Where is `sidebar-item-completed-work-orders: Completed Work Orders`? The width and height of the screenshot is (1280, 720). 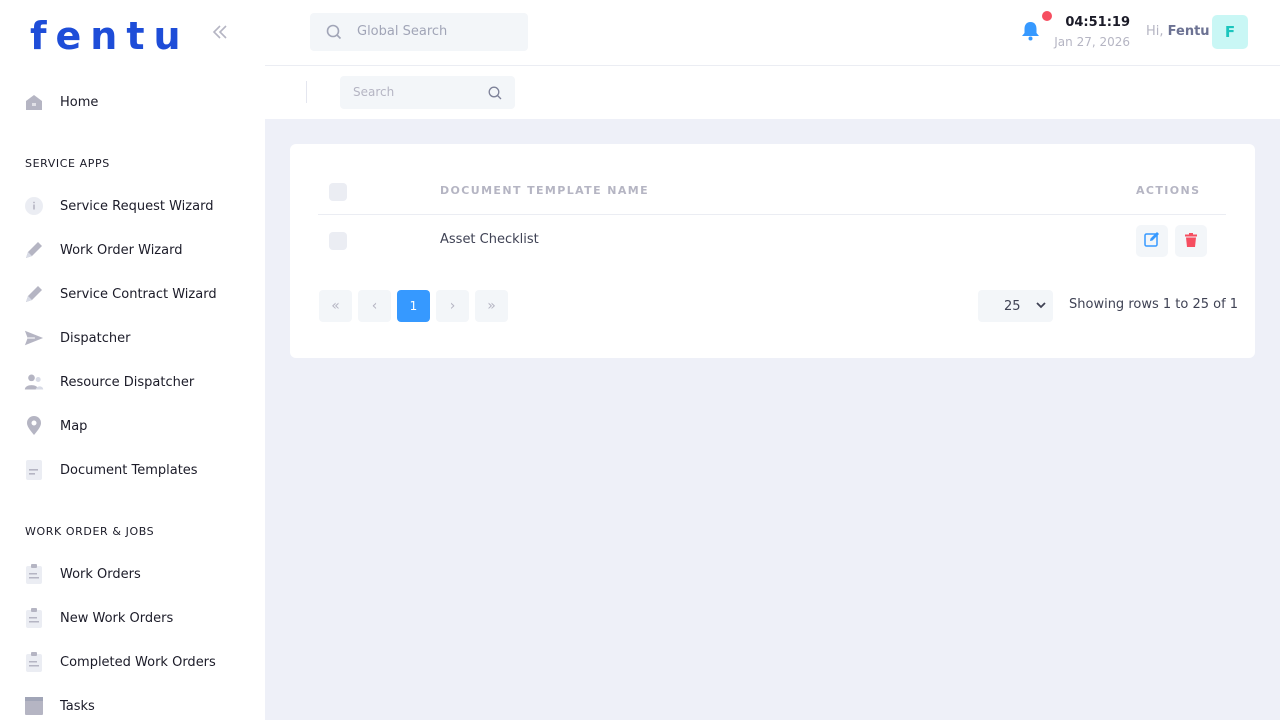 sidebar-item-completed-work-orders: Completed Work Orders is located at coordinates (132, 662).